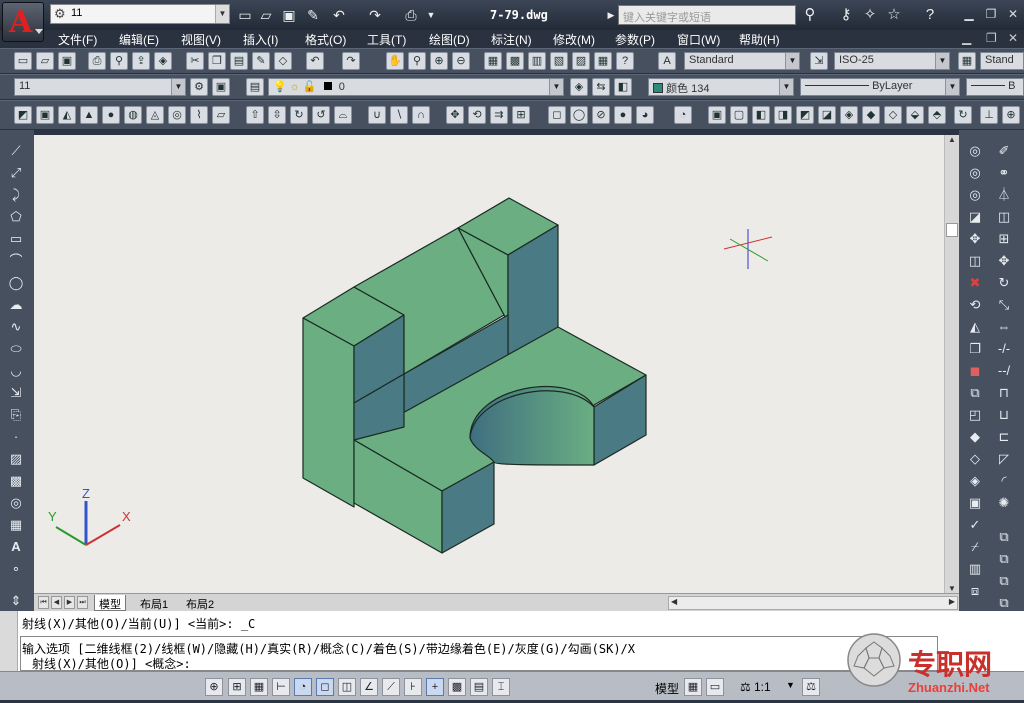 This screenshot has width=1024, height=703. I want to click on paste-icon: ▤, so click(239, 61).